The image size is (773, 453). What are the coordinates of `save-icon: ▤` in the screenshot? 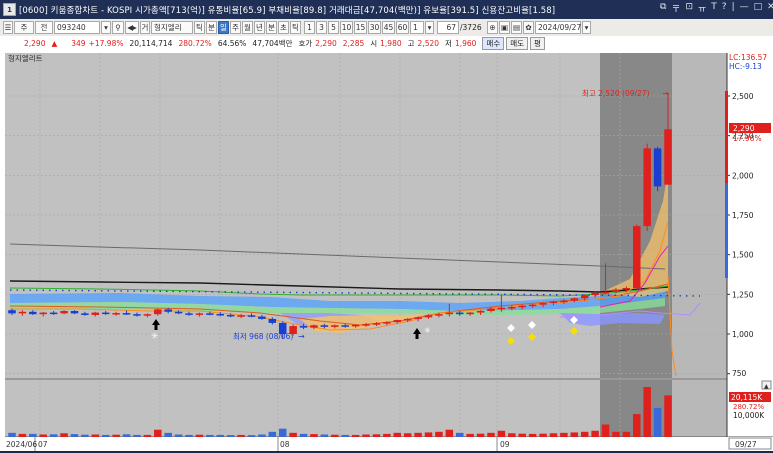 It's located at (516, 27).